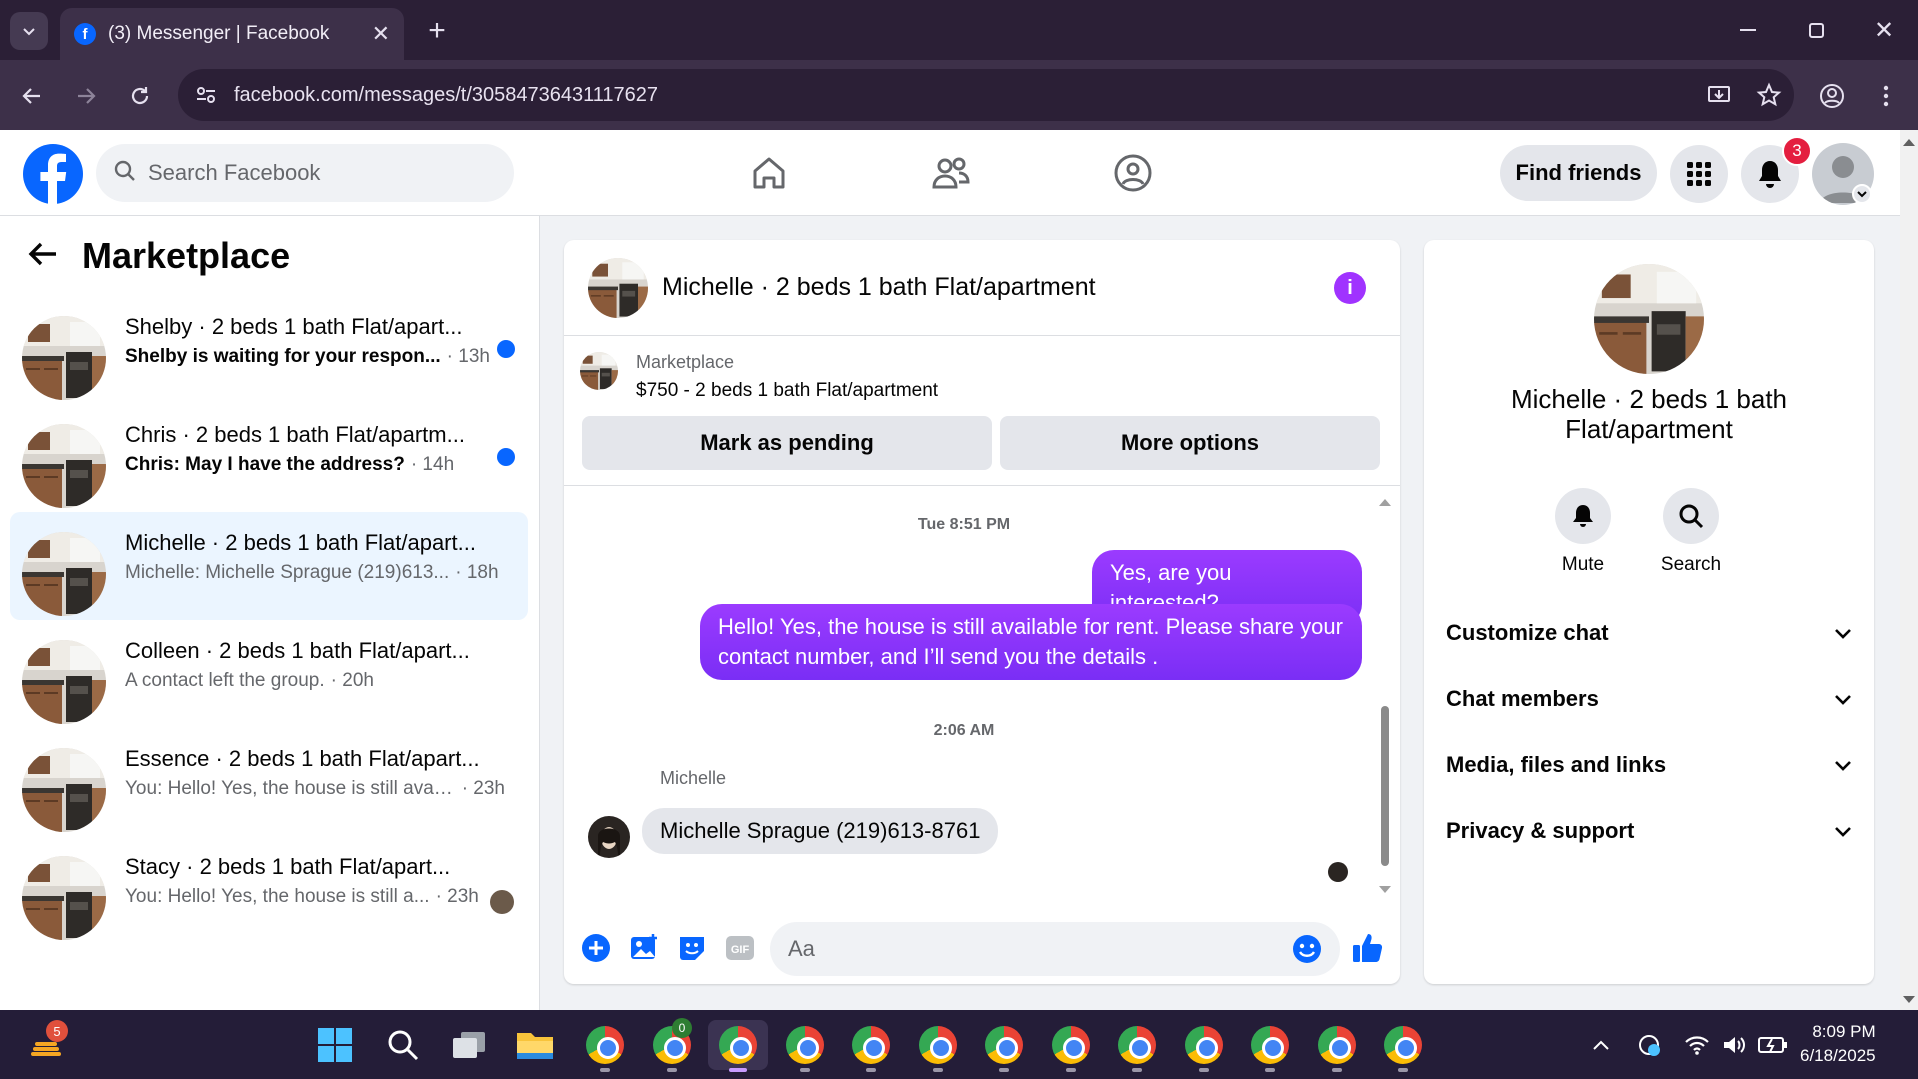 Image resolution: width=1918 pixels, height=1079 pixels. Describe the element at coordinates (1886, 96) in the screenshot. I see `browser-menu-icon` at that location.